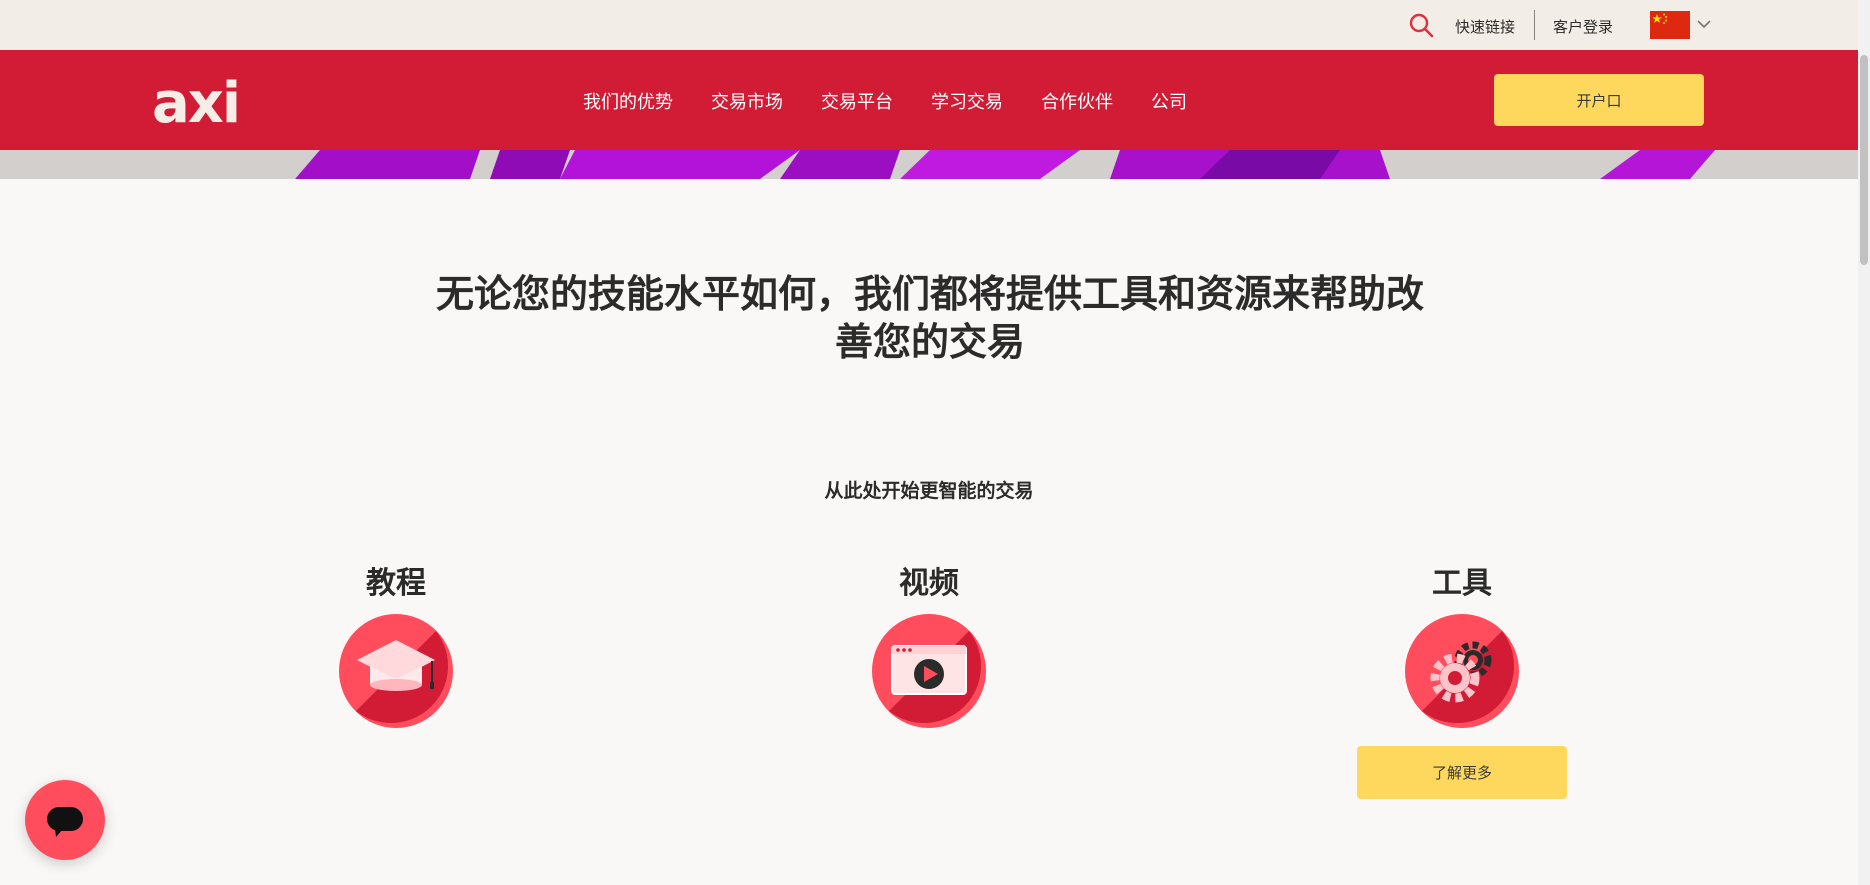 The width and height of the screenshot is (1870, 885). Describe the element at coordinates (1462, 772) in the screenshot. I see `learn-more-button: 了解更多` at that location.